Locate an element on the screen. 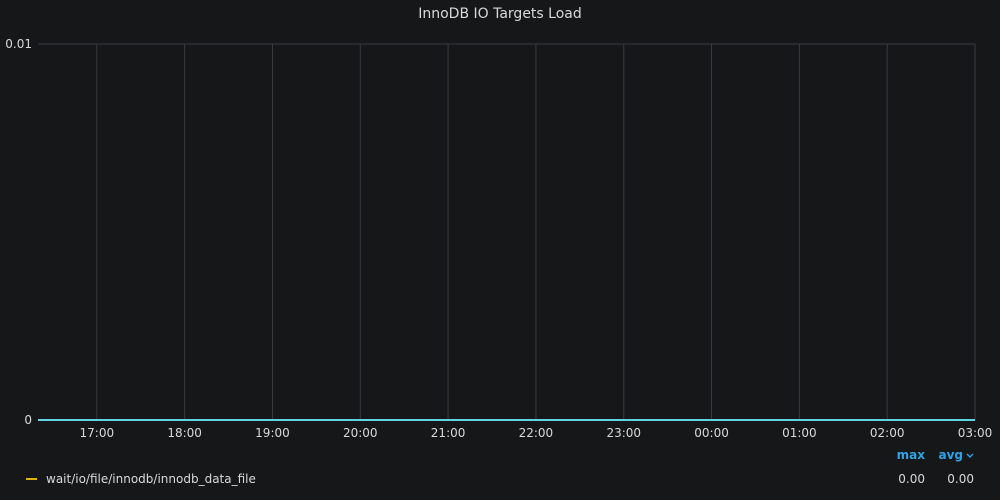 The height and width of the screenshot is (500, 1000). legend-column-max-label: max is located at coordinates (910, 455).